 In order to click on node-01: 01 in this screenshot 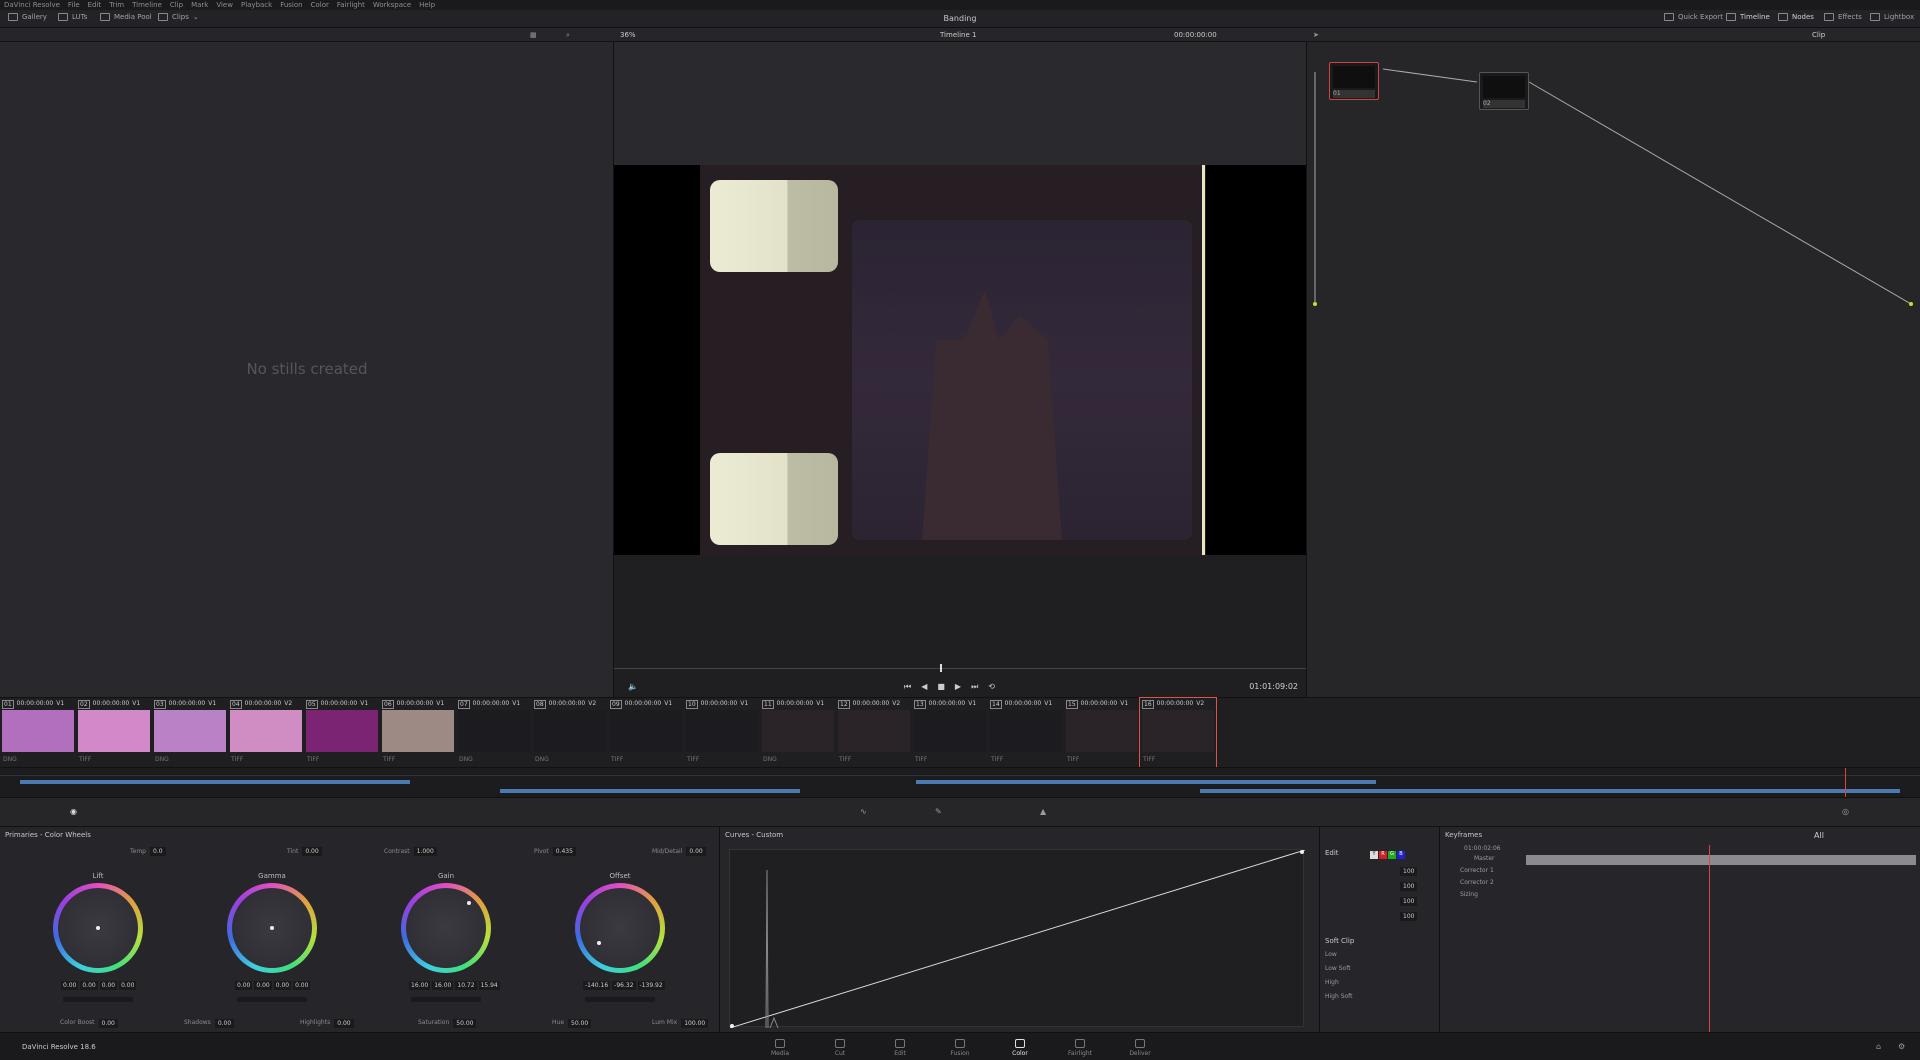, I will do `click(1354, 81)`.